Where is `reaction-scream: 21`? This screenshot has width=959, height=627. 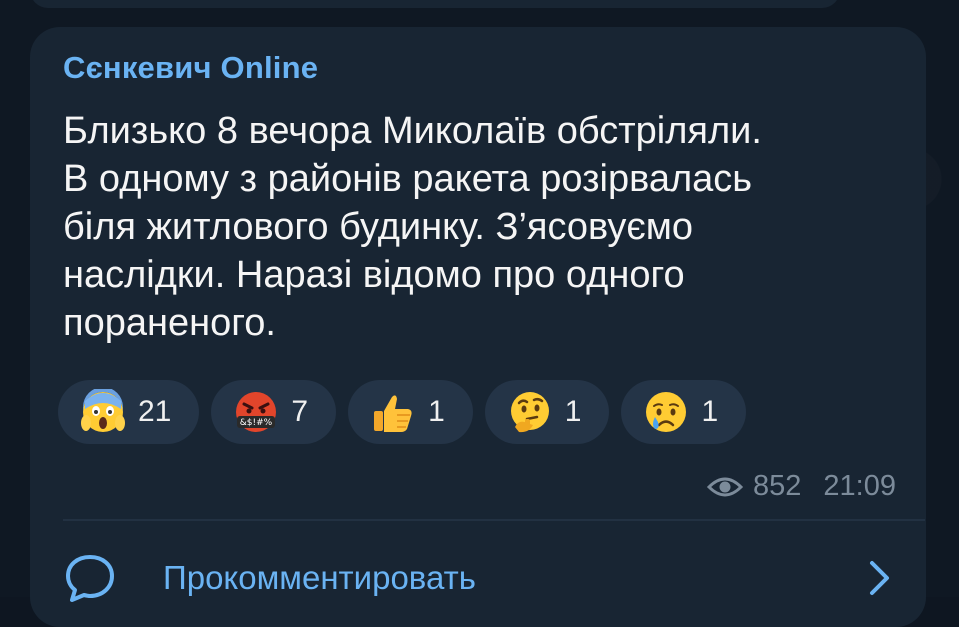 reaction-scream: 21 is located at coordinates (129, 412).